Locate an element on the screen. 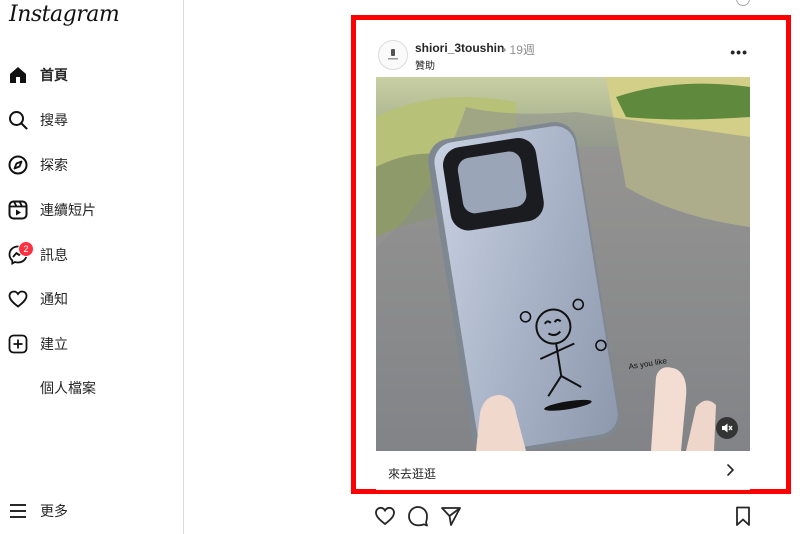  sidebar-item-more: 更多 is located at coordinates (38, 511).